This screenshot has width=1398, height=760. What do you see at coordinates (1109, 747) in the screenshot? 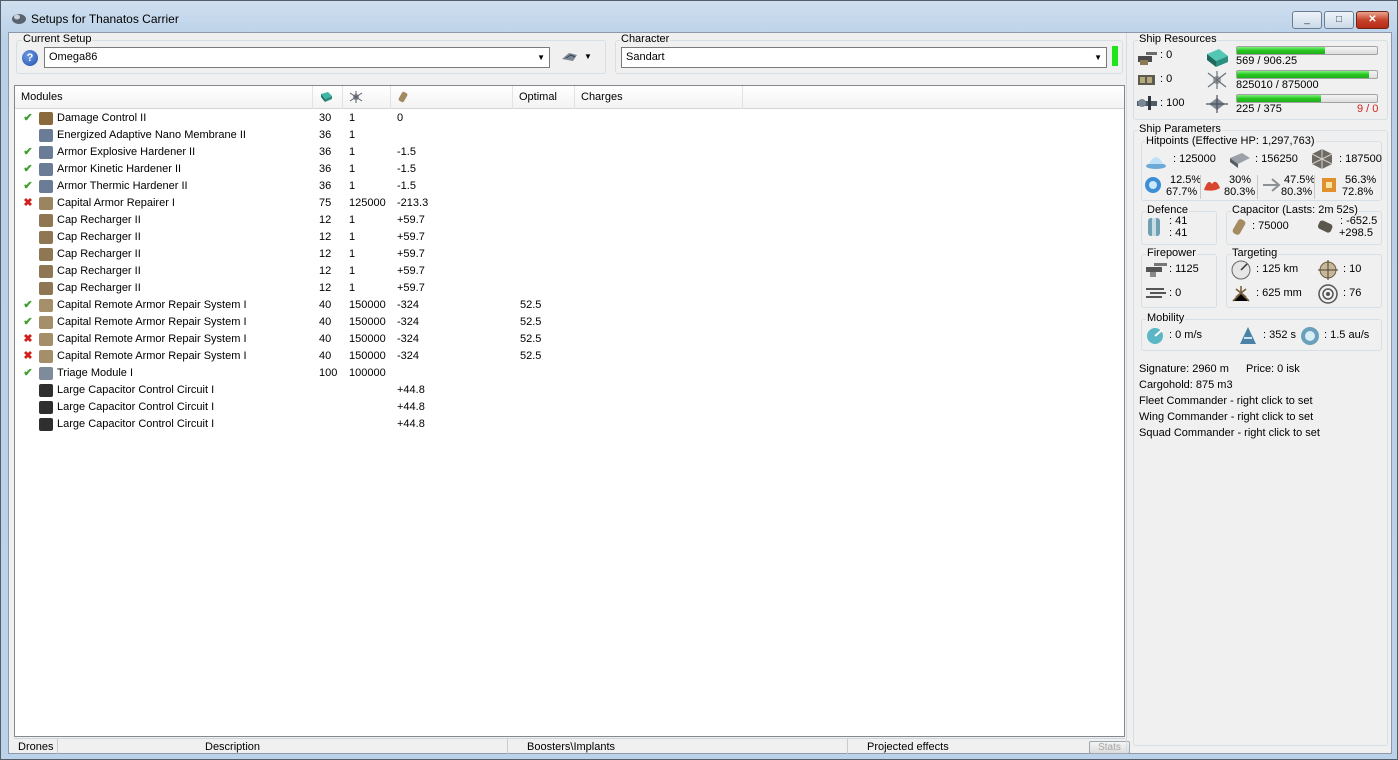
I see `stats-button: Stats` at bounding box center [1109, 747].